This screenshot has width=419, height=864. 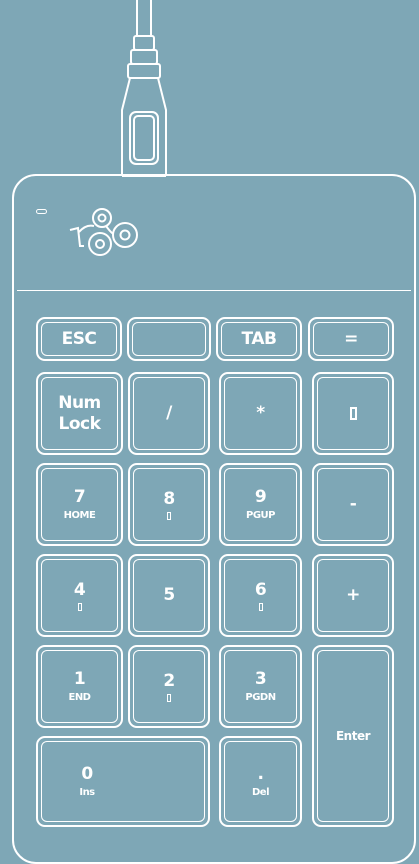 I want to click on key-6-right: 6, so click(x=260, y=595).